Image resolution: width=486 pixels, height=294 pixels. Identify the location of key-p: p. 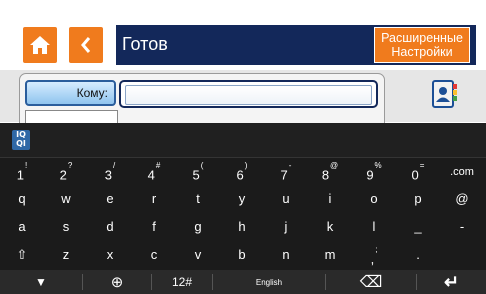
(418, 199).